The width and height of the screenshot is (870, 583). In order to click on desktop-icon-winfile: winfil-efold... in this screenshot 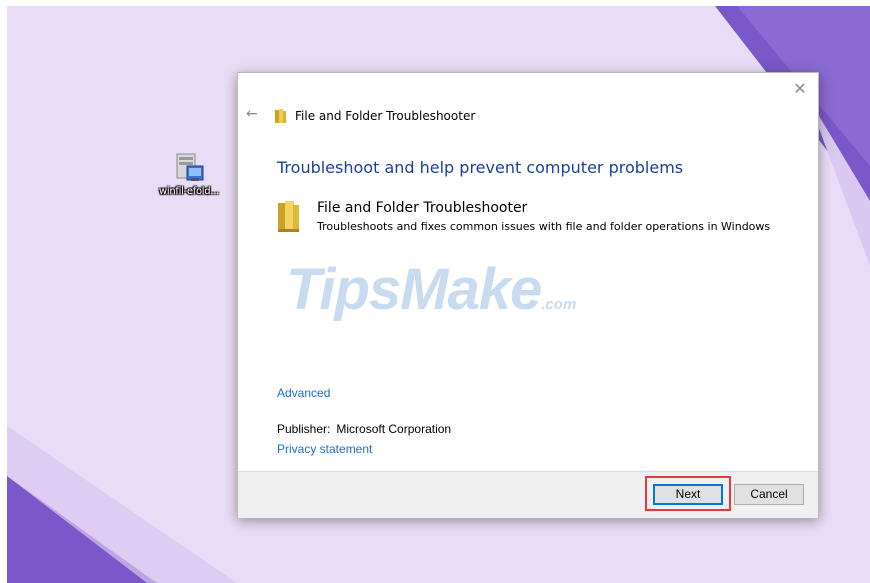, I will do `click(189, 174)`.